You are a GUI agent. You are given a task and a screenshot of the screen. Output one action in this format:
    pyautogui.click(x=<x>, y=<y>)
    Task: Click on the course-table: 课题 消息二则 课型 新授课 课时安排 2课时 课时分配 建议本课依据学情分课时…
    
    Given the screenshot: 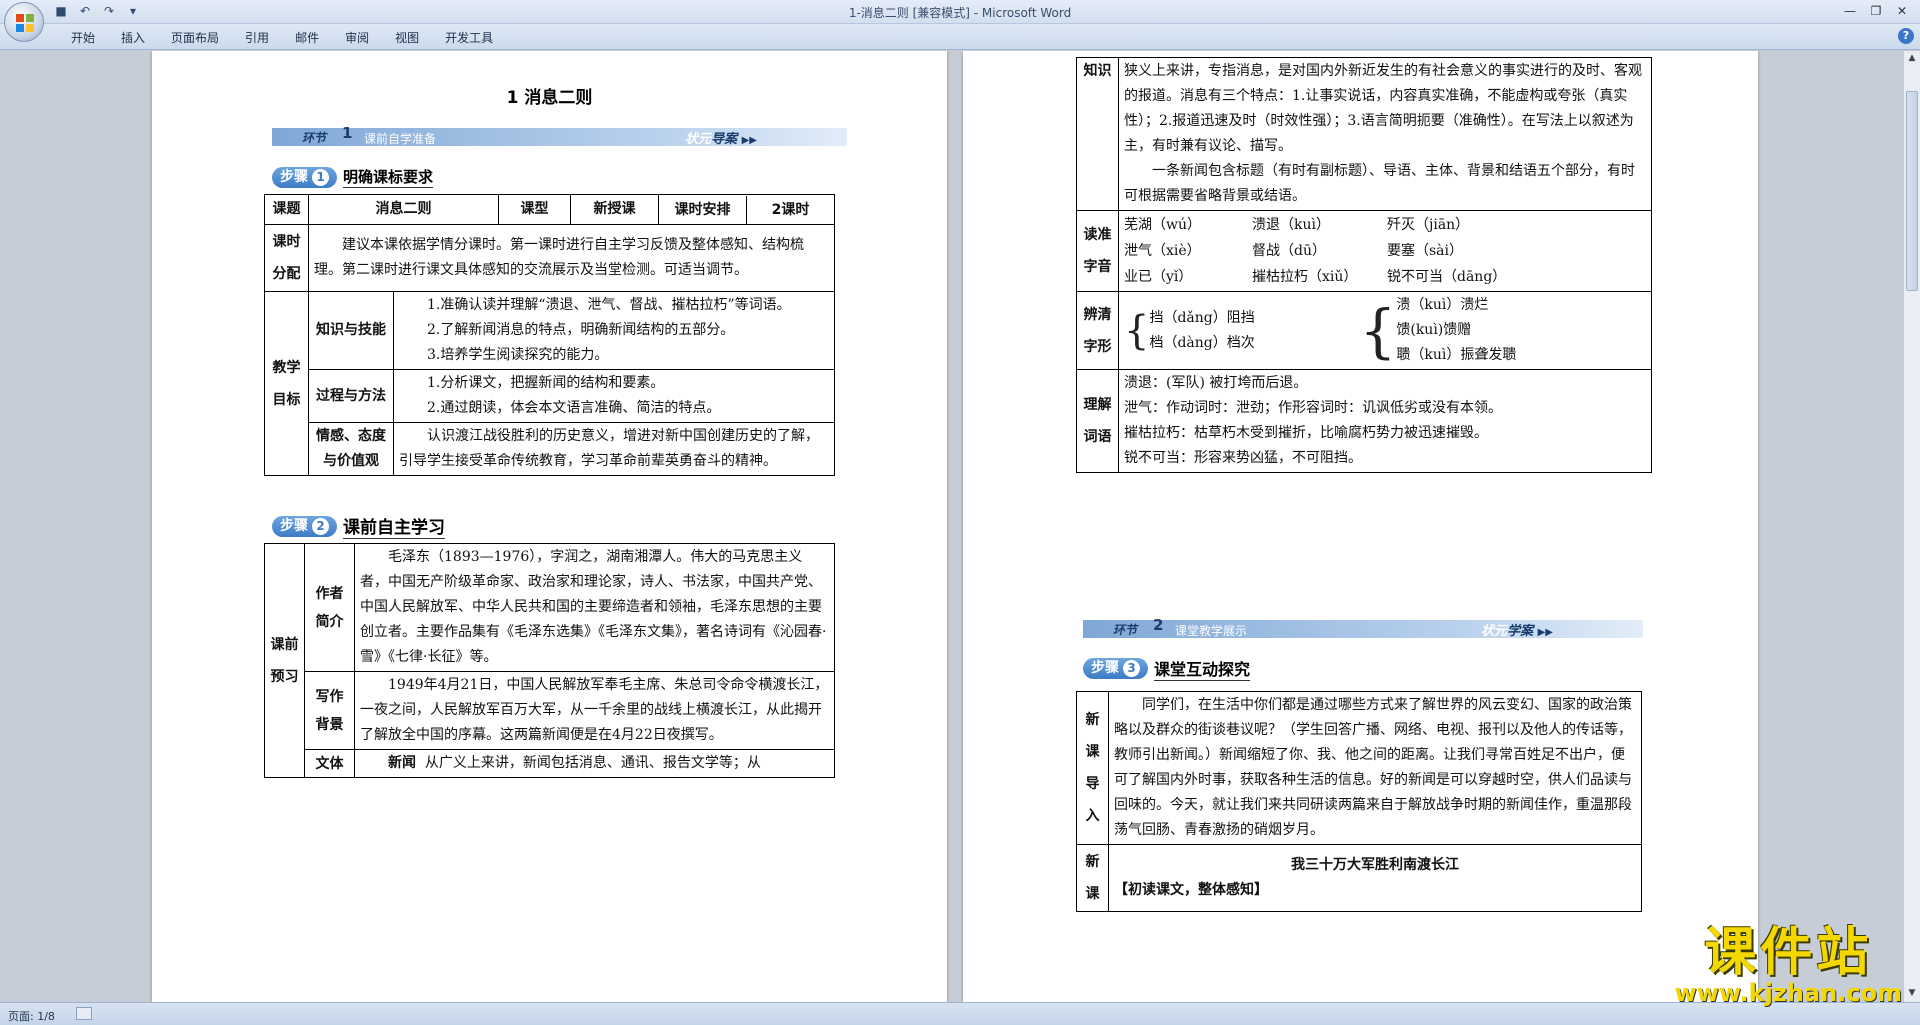 What is the action you would take?
    pyautogui.click(x=549, y=335)
    